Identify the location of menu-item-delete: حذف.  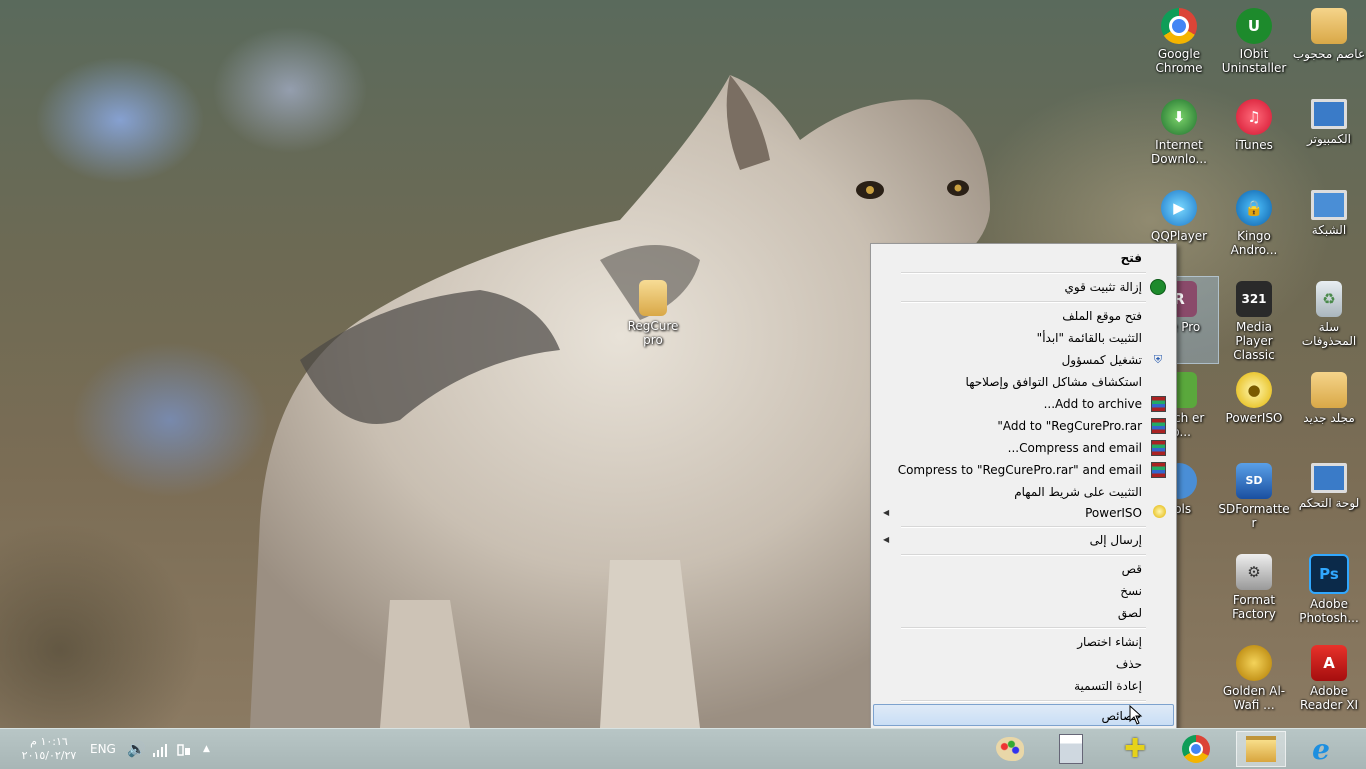
(1023, 664).